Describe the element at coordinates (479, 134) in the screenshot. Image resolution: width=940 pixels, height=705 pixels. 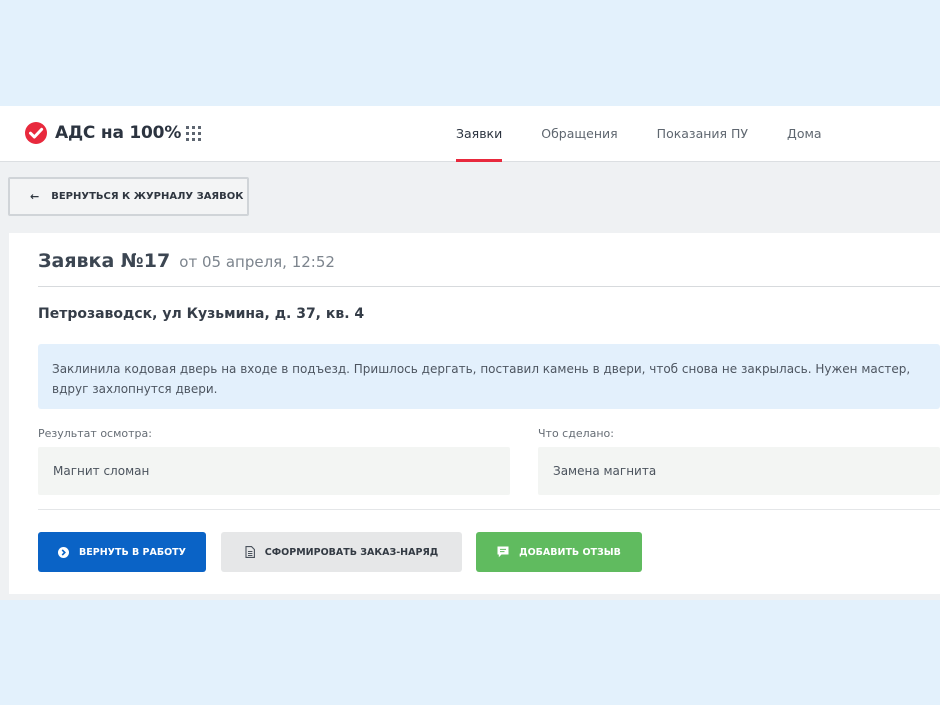
I see `tab-requests: Заявки` at that location.